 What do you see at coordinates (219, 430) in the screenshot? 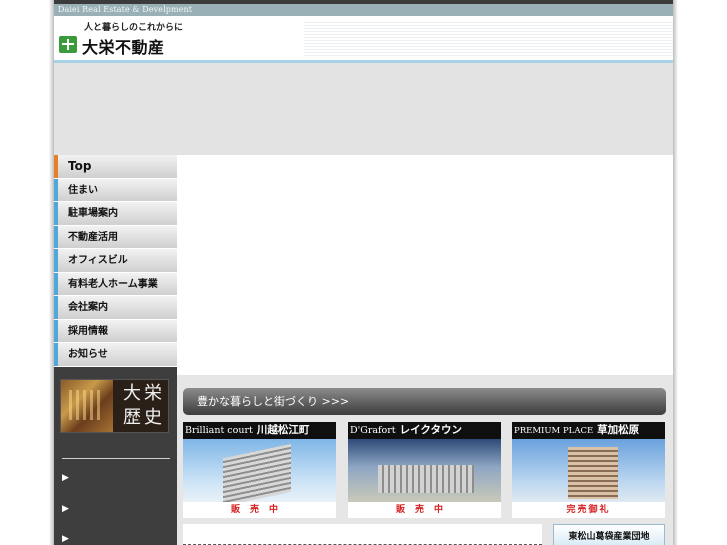
I see `property-name-en: Brilliant court` at bounding box center [219, 430].